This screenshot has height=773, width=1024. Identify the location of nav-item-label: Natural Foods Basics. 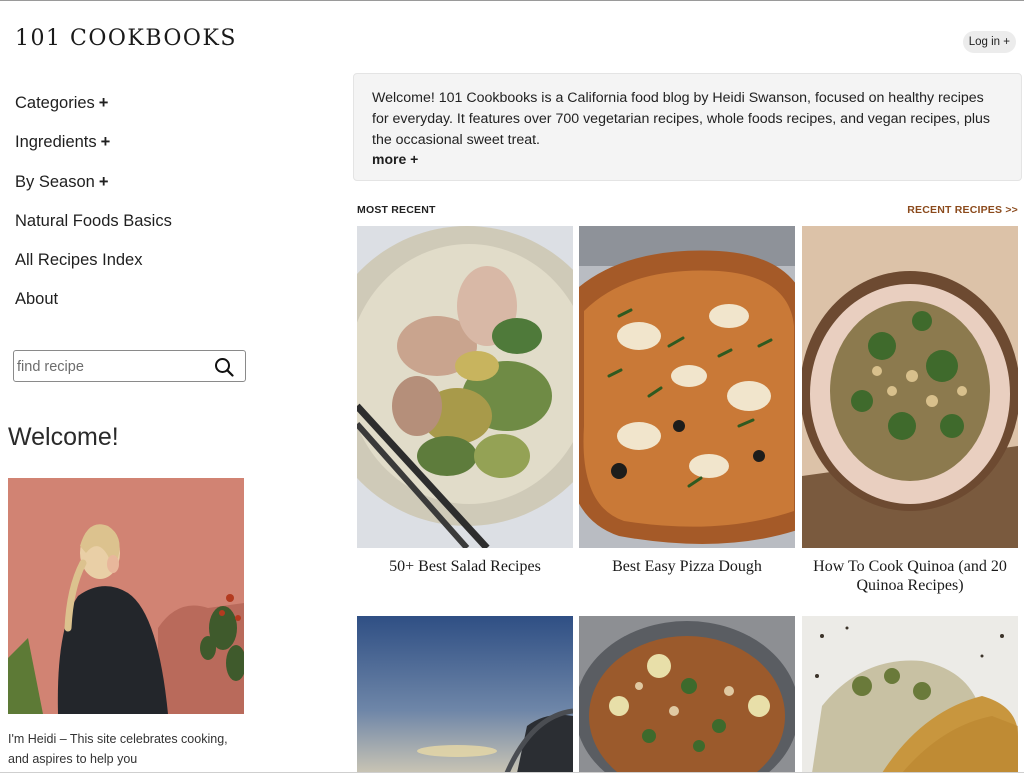
(93, 220).